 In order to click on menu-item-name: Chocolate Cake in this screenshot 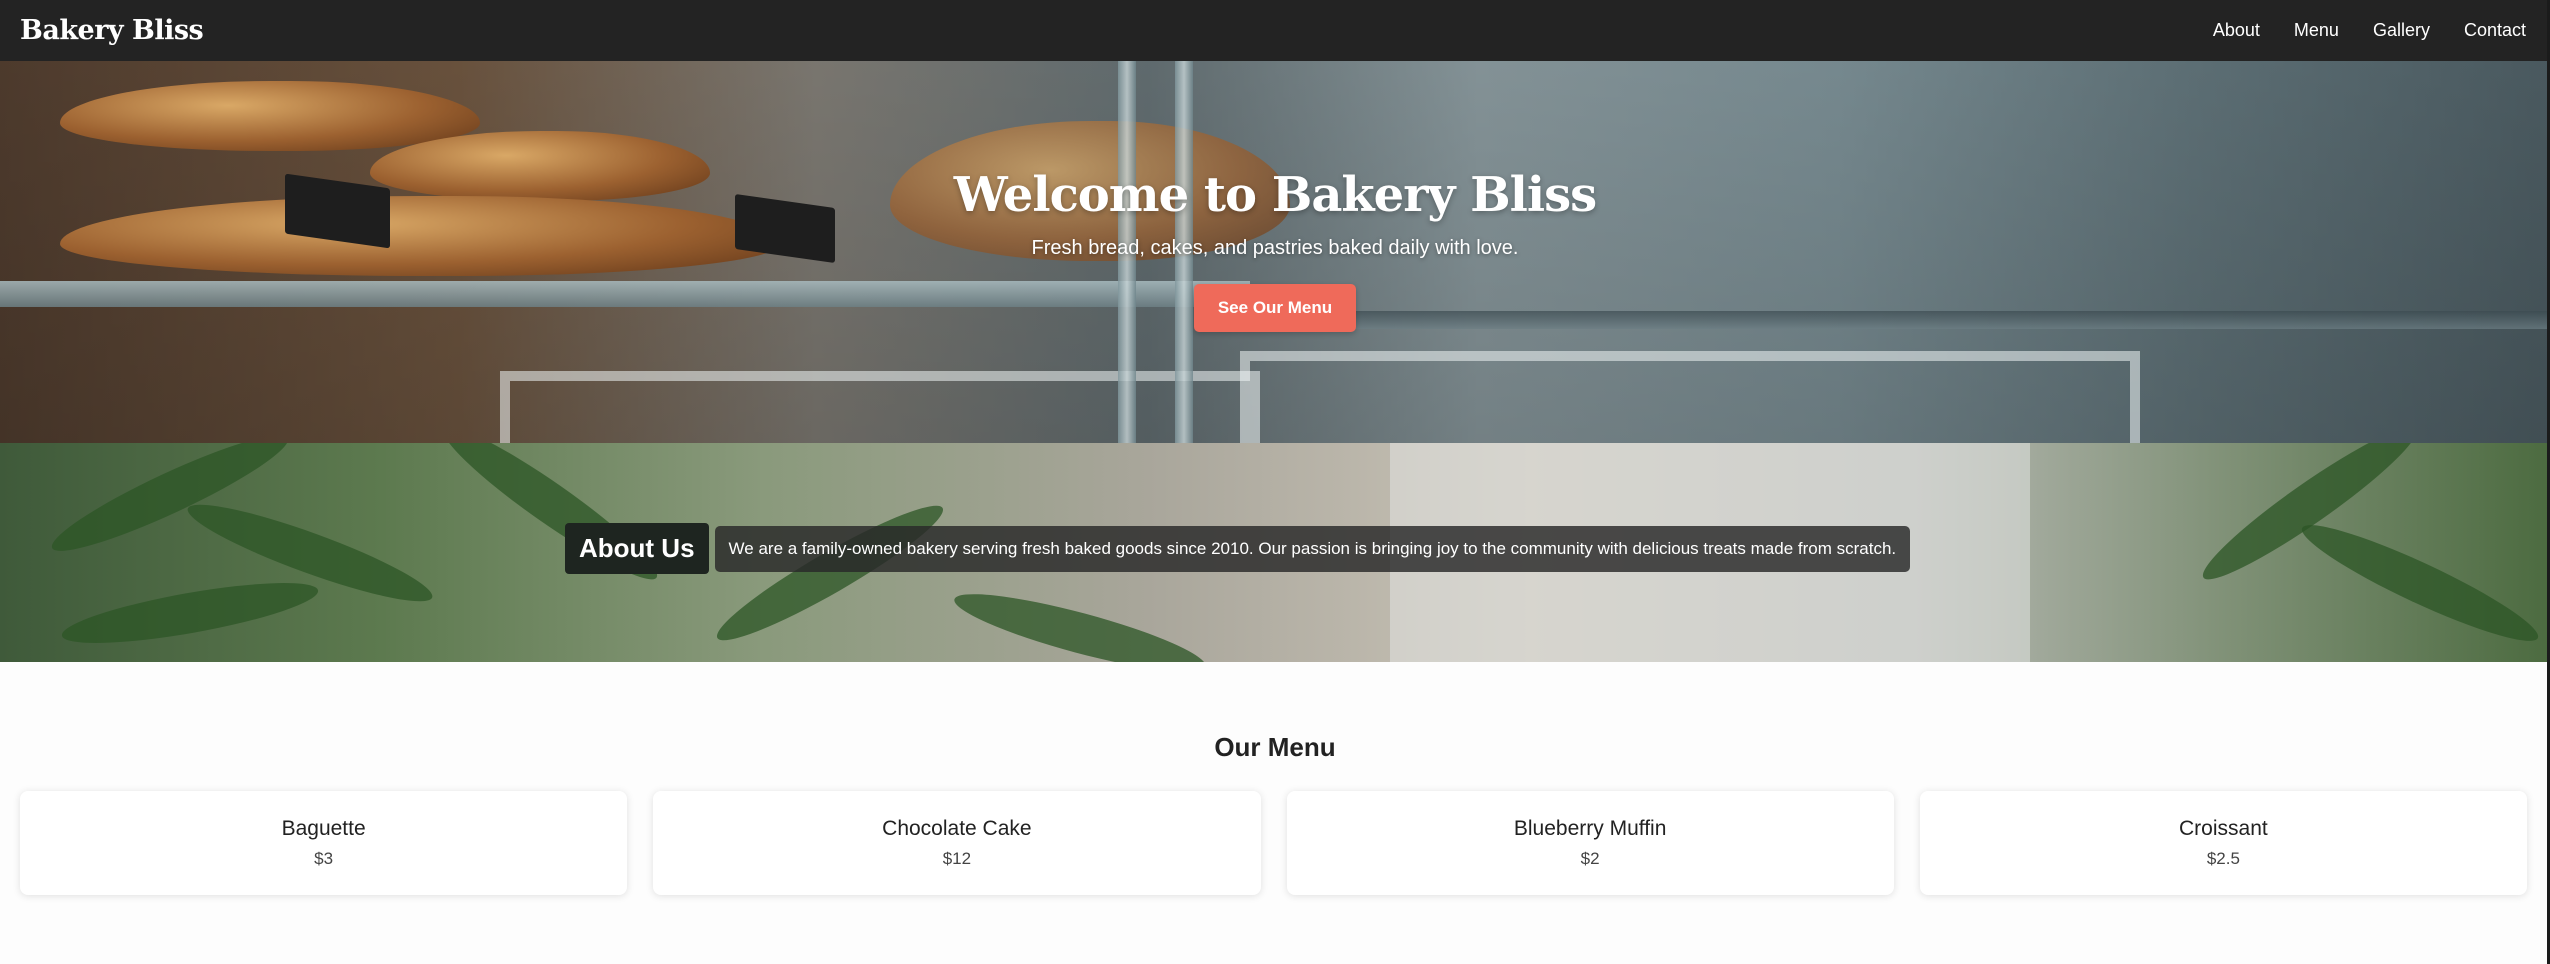, I will do `click(957, 828)`.